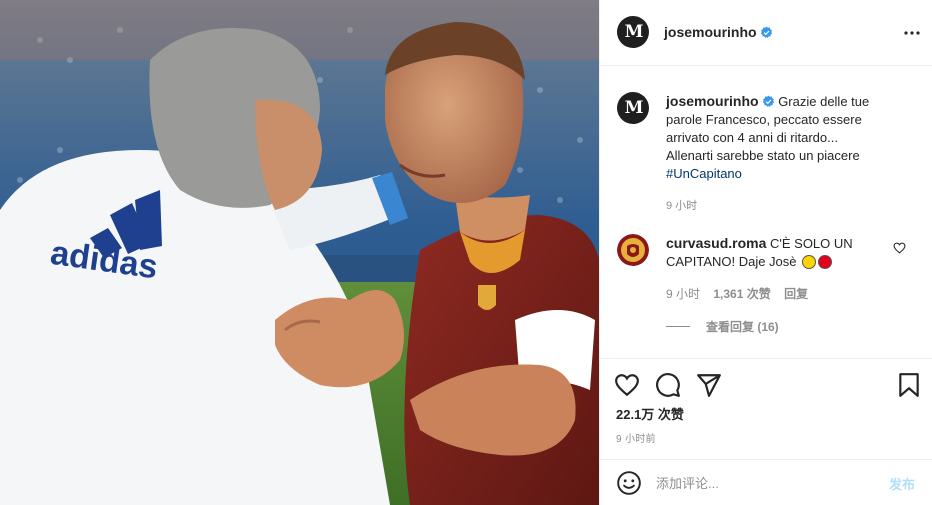  Describe the element at coordinates (764, 119) in the screenshot. I see `caption-line-2: parole Francesco, peccato essere` at that location.